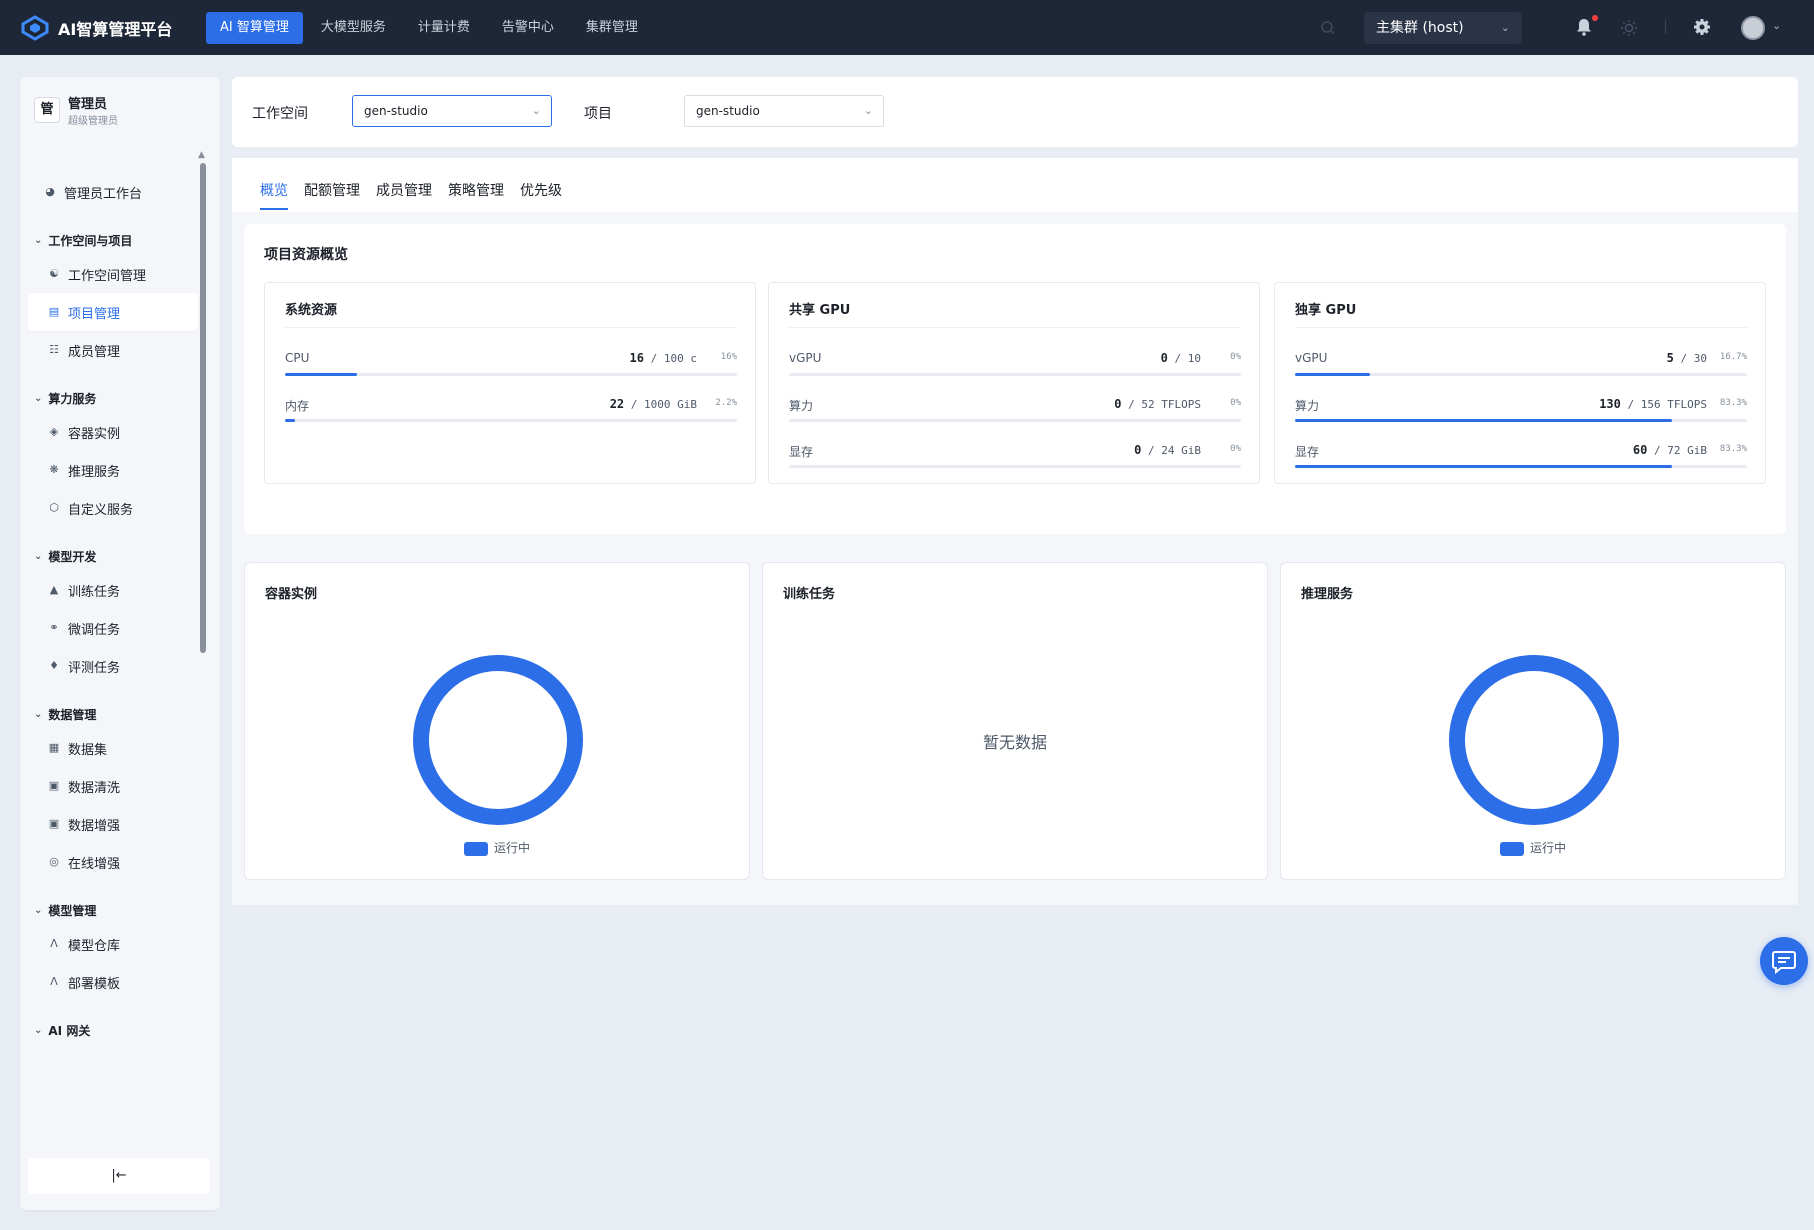  Describe the element at coordinates (476, 190) in the screenshot. I see `tab-policy: 策略管理` at that location.